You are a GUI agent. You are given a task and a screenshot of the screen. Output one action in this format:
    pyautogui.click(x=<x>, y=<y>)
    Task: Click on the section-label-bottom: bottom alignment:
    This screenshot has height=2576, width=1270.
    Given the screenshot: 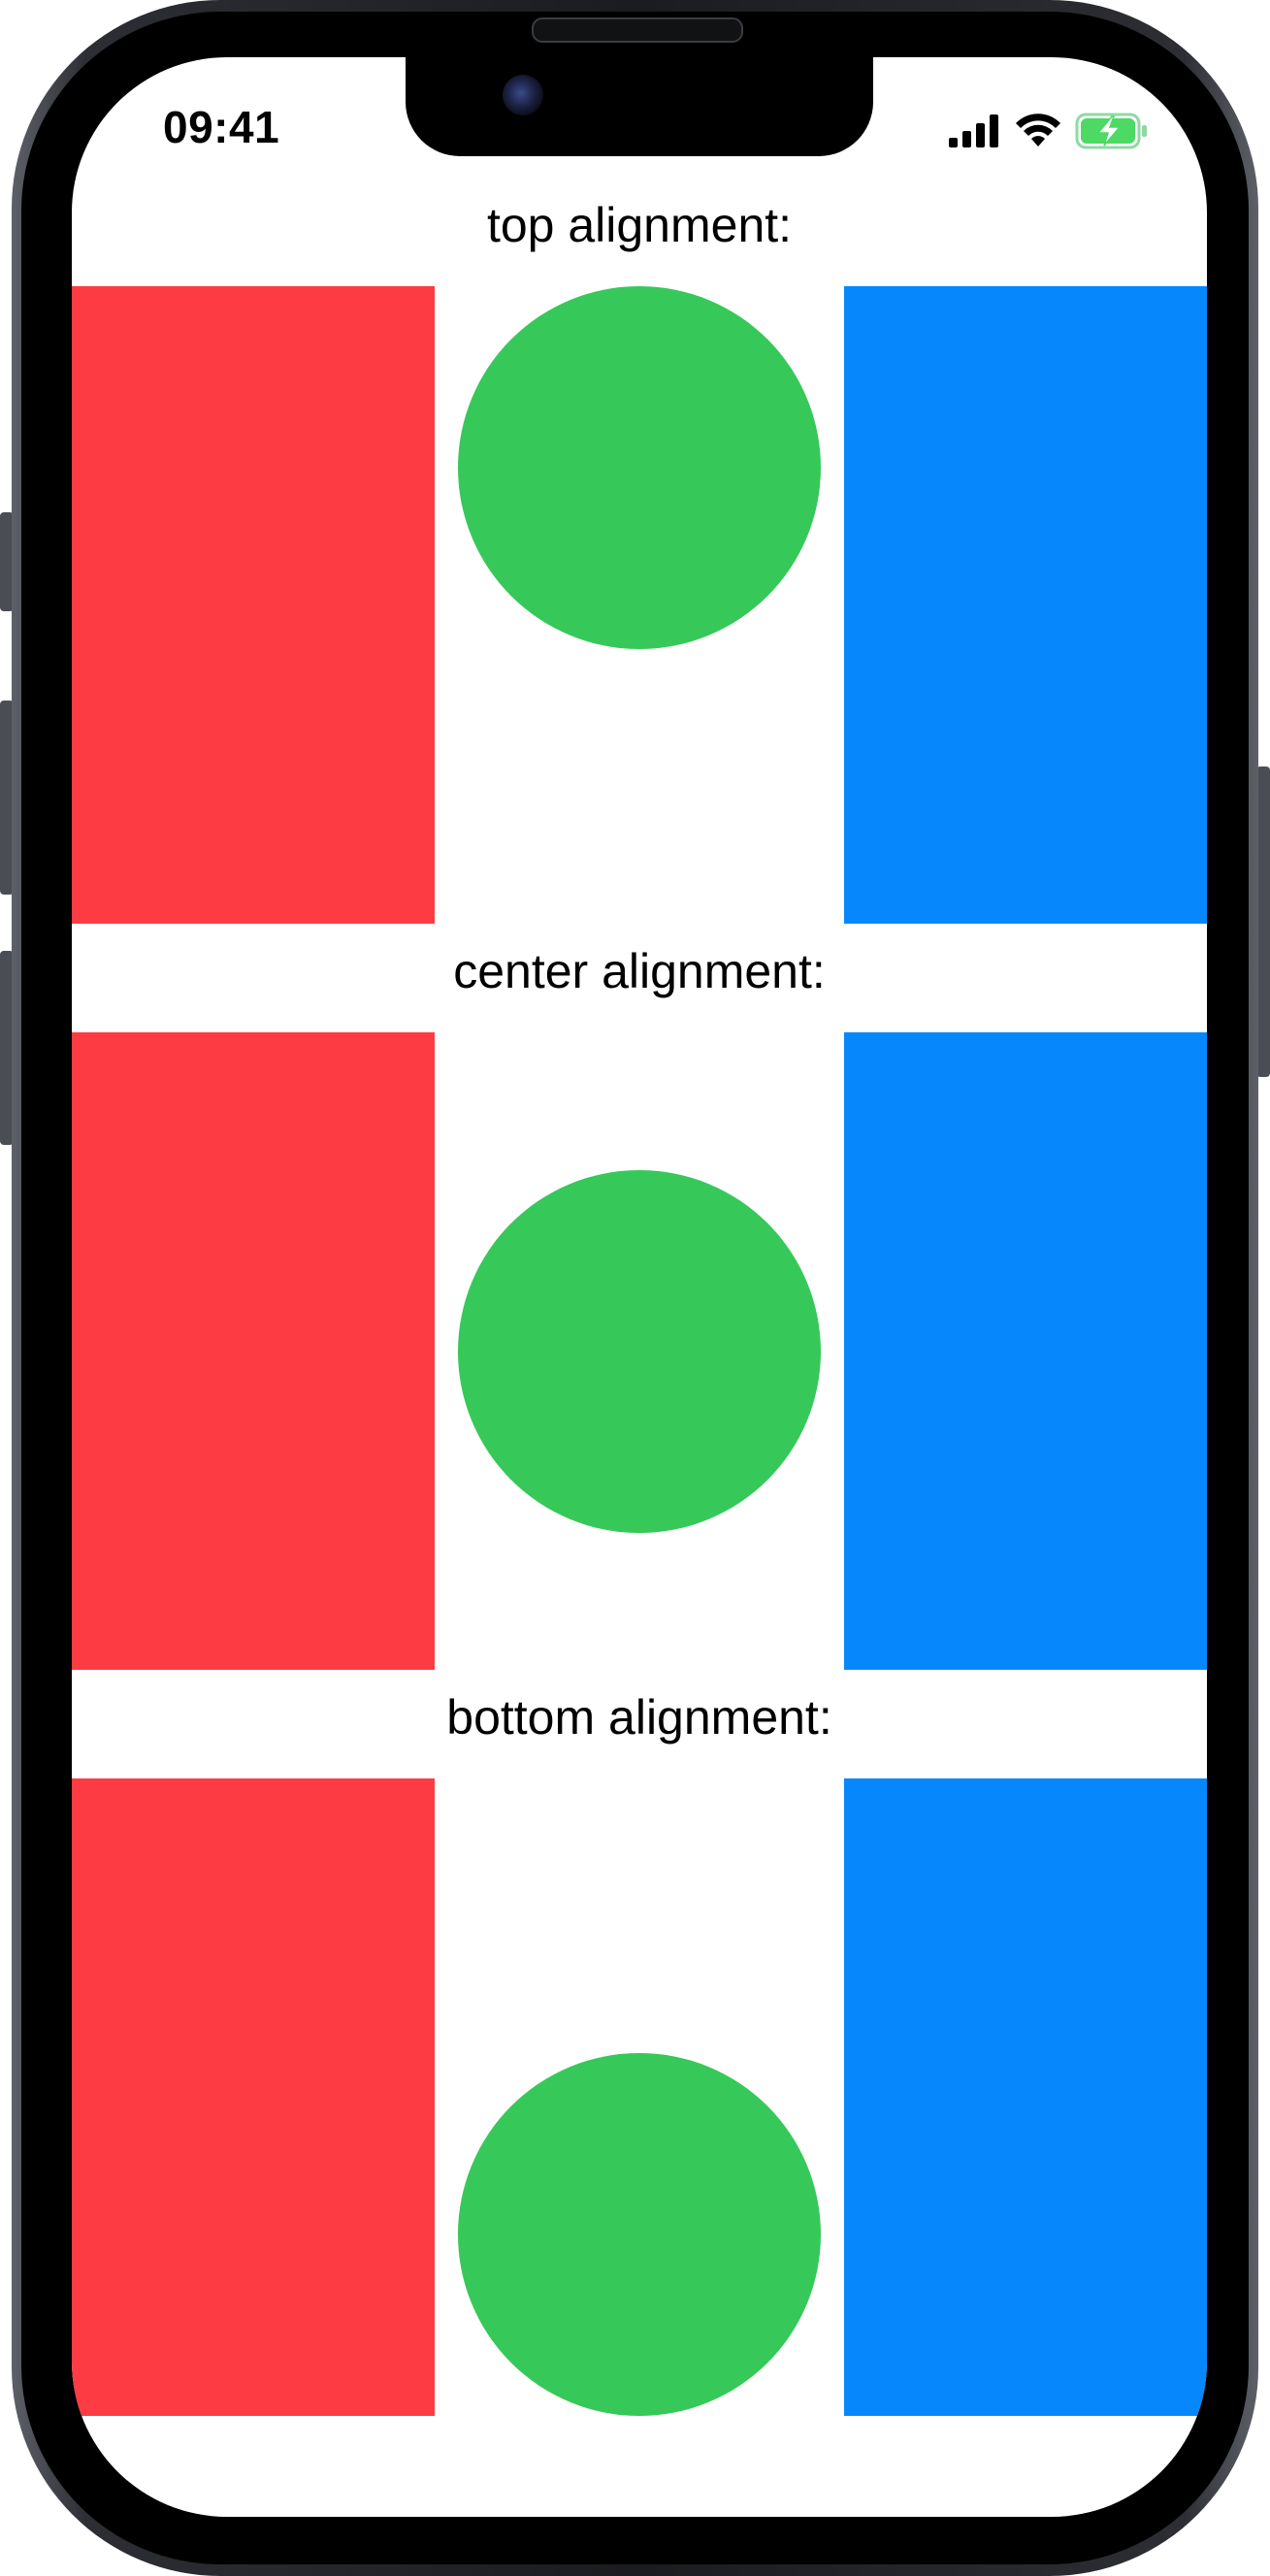 What is the action you would take?
    pyautogui.click(x=639, y=1717)
    